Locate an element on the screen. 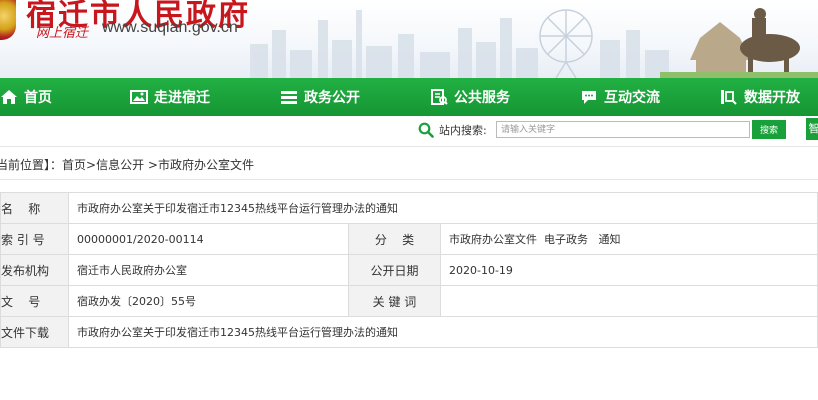 Image resolution: width=818 pixels, height=400 pixels. table-row: 文 号 宿政办发〔2020〕55号 关 键 词 is located at coordinates (409, 301).